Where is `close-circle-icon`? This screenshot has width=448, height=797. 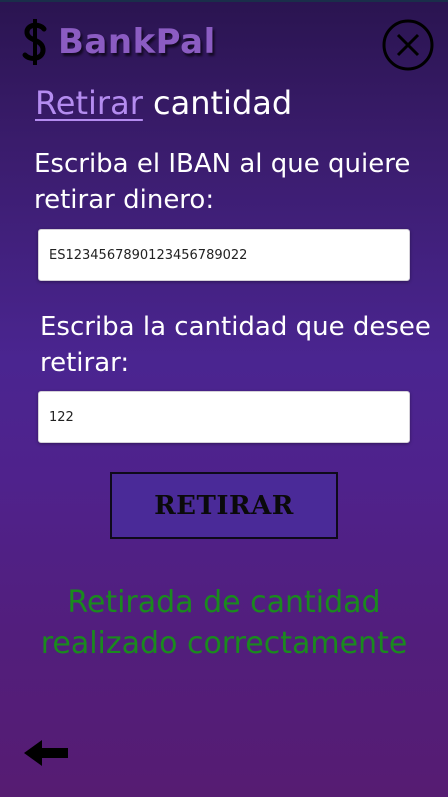
close-circle-icon is located at coordinates (408, 45).